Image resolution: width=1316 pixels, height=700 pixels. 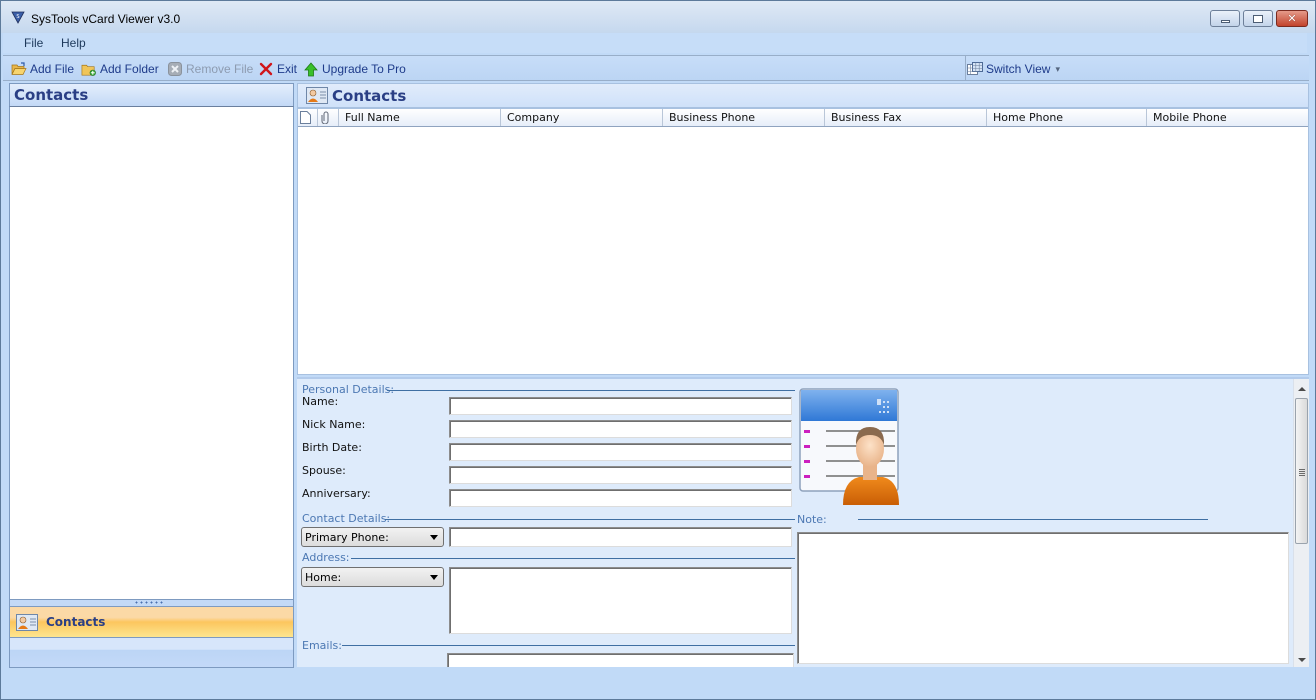 What do you see at coordinates (1302, 389) in the screenshot?
I see `scroll-up-icon` at bounding box center [1302, 389].